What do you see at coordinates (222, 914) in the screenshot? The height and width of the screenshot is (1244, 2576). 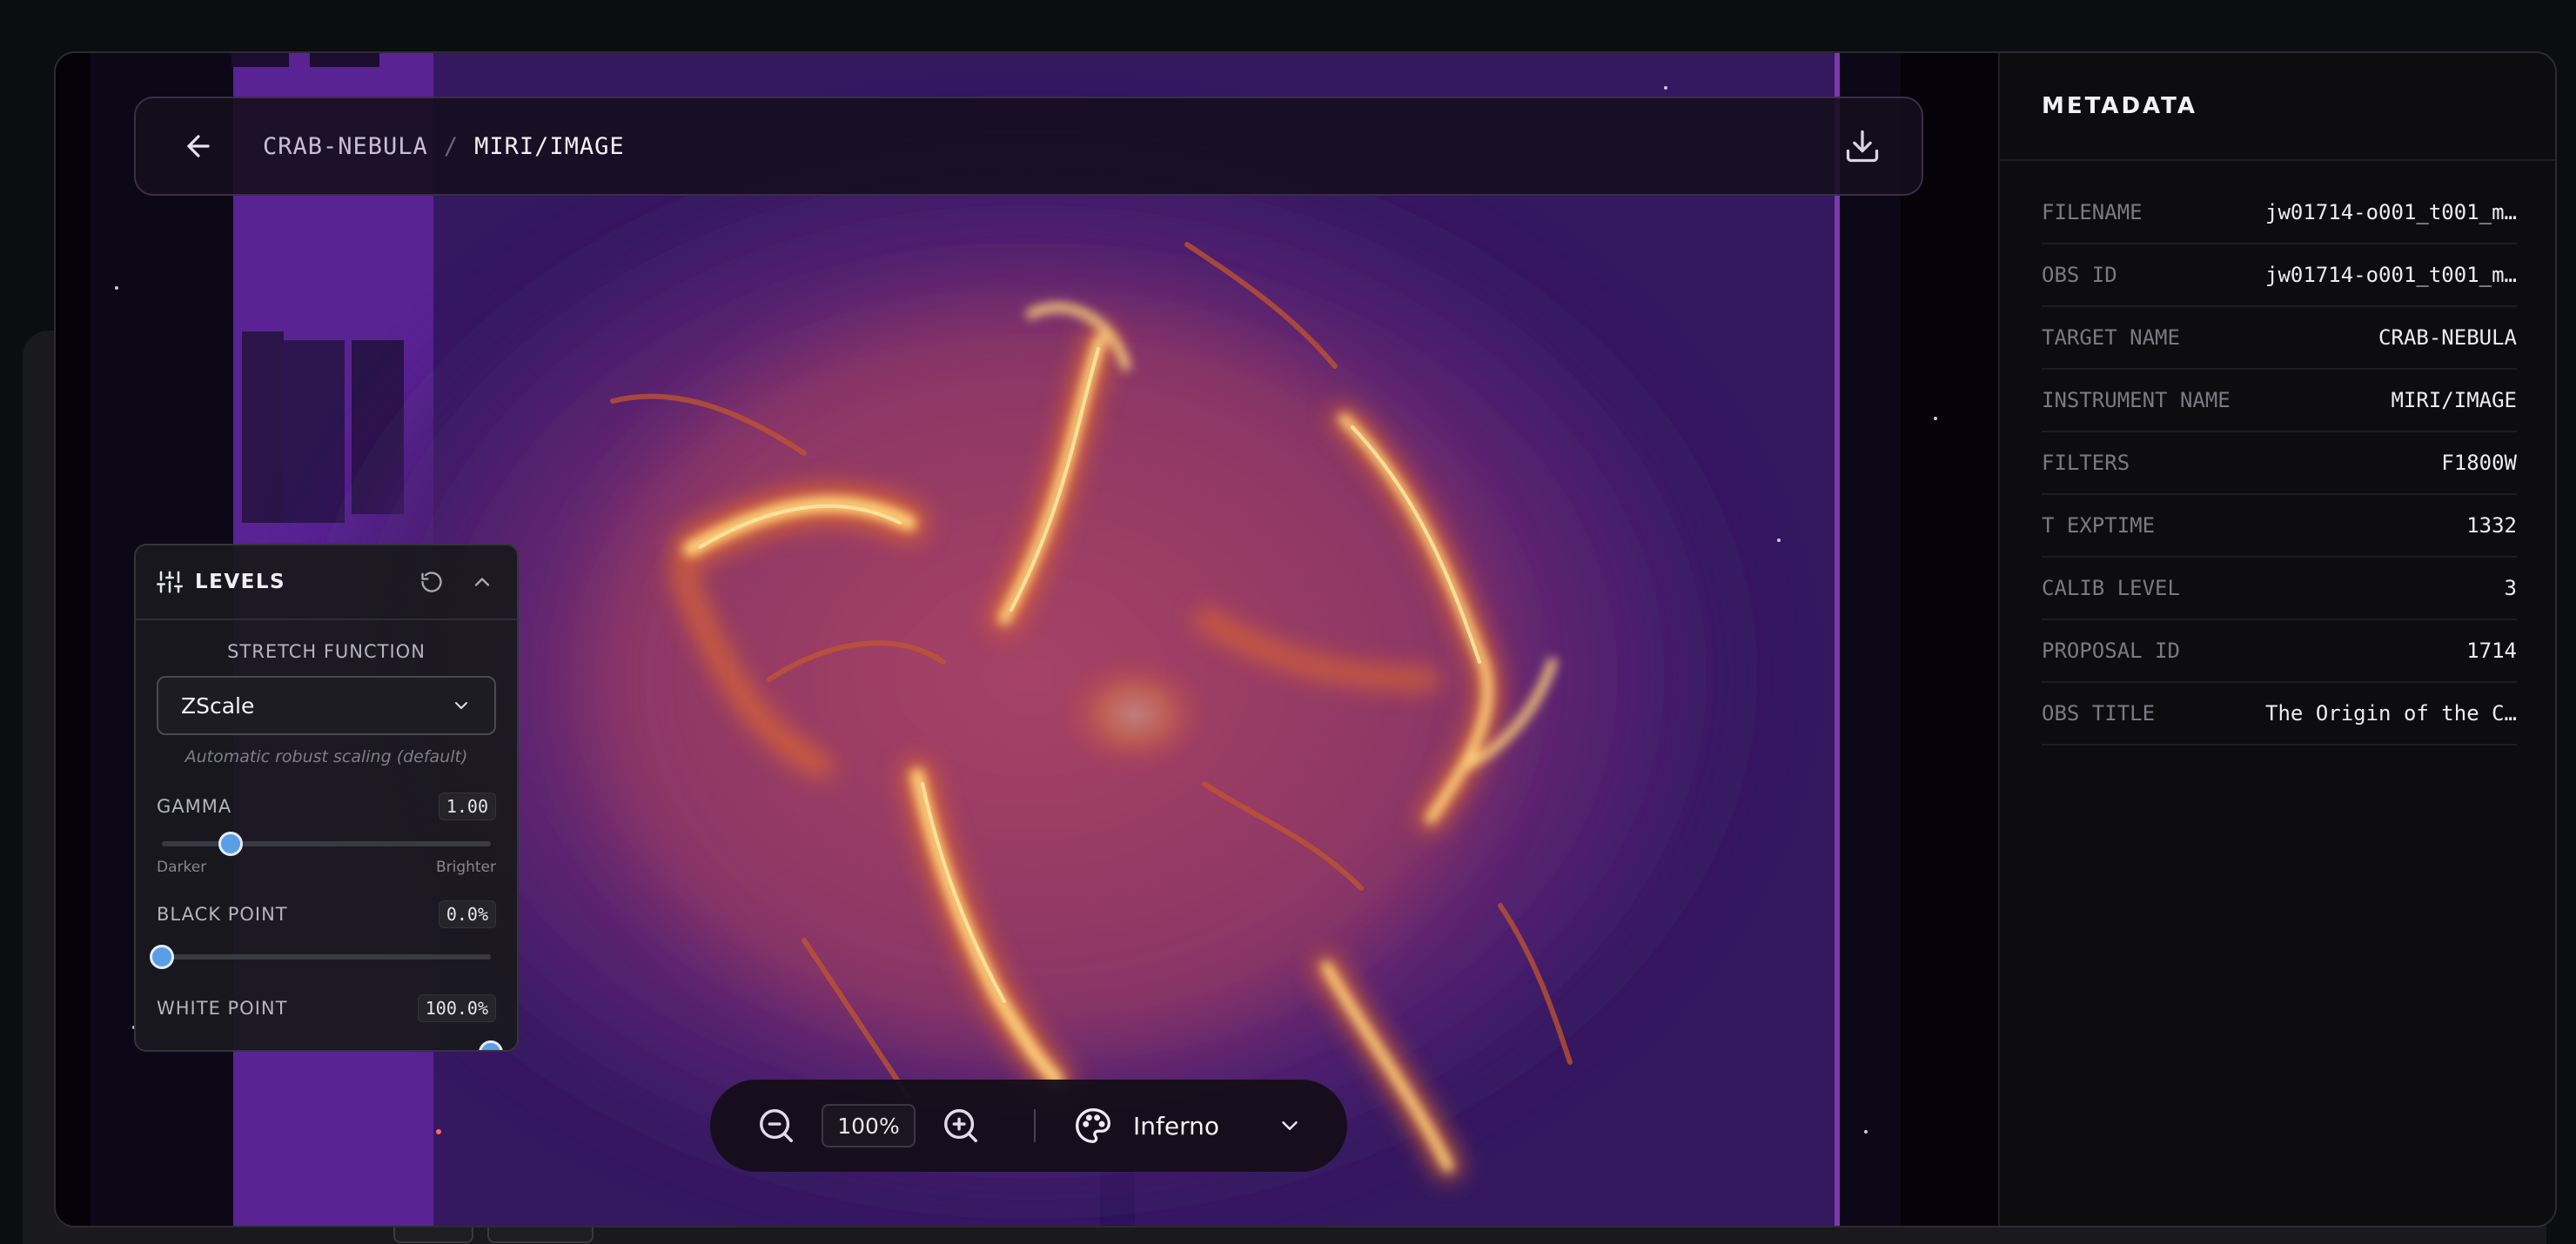 I see `black-point-label: BLACK POINT` at bounding box center [222, 914].